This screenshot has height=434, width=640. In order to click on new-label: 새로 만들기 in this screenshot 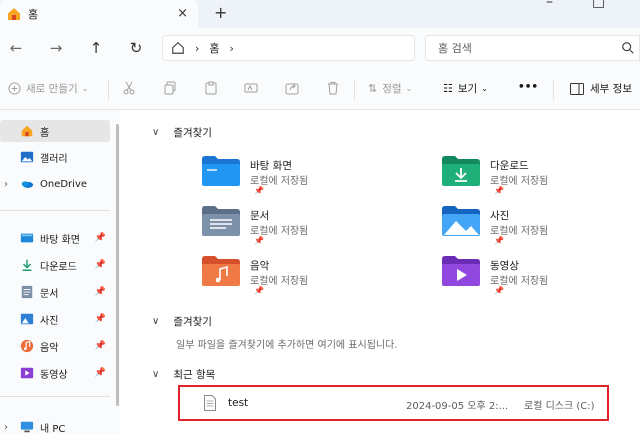, I will do `click(52, 89)`.